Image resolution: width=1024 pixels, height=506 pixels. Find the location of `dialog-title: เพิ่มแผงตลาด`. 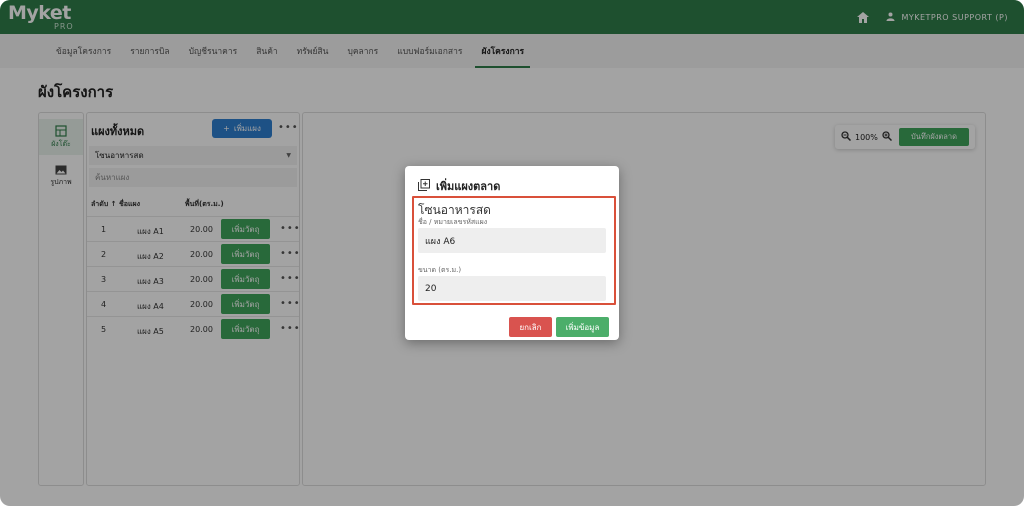

dialog-title: เพิ่มแผงตลาด is located at coordinates (468, 186).